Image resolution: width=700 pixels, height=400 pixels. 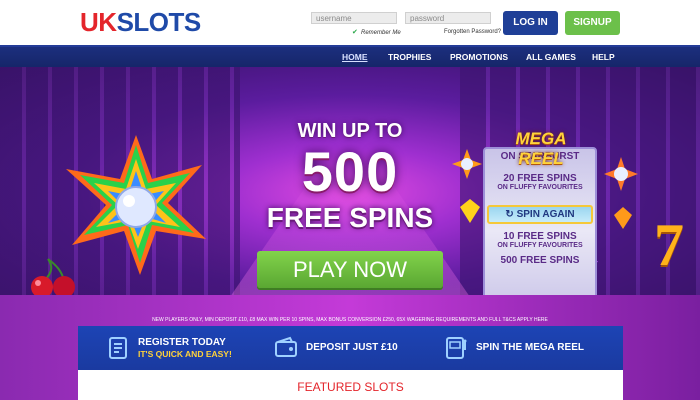 I want to click on play-now-button: PLAY NOW, so click(x=350, y=269).